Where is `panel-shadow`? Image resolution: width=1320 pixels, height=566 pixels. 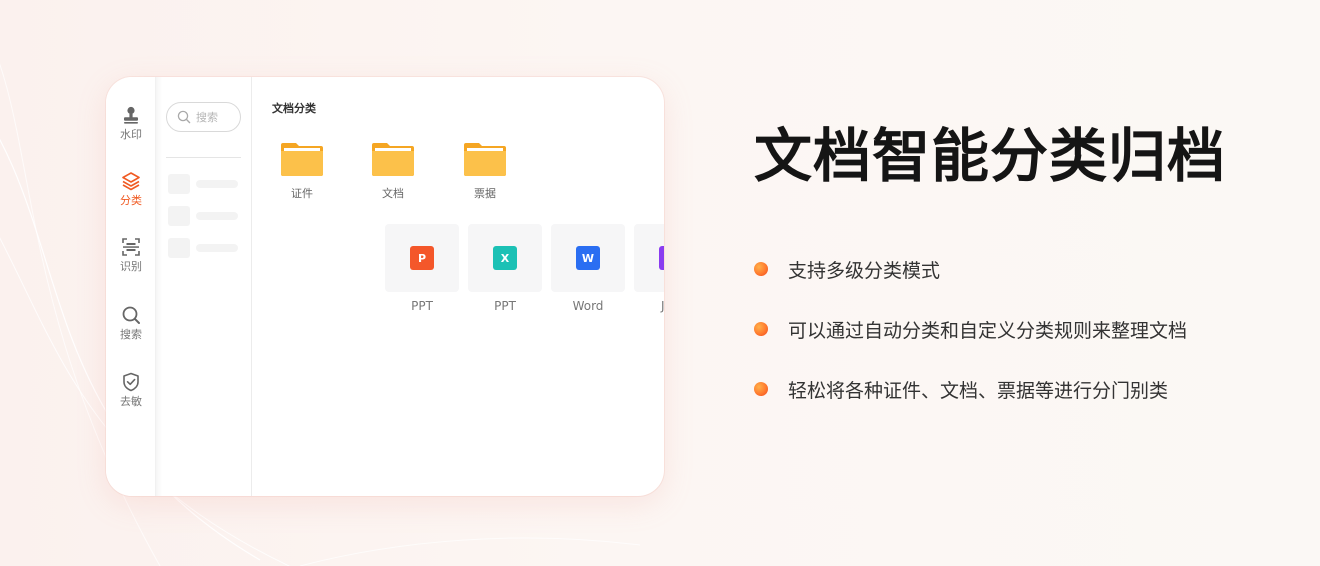 panel-shadow is located at coordinates (159, 286).